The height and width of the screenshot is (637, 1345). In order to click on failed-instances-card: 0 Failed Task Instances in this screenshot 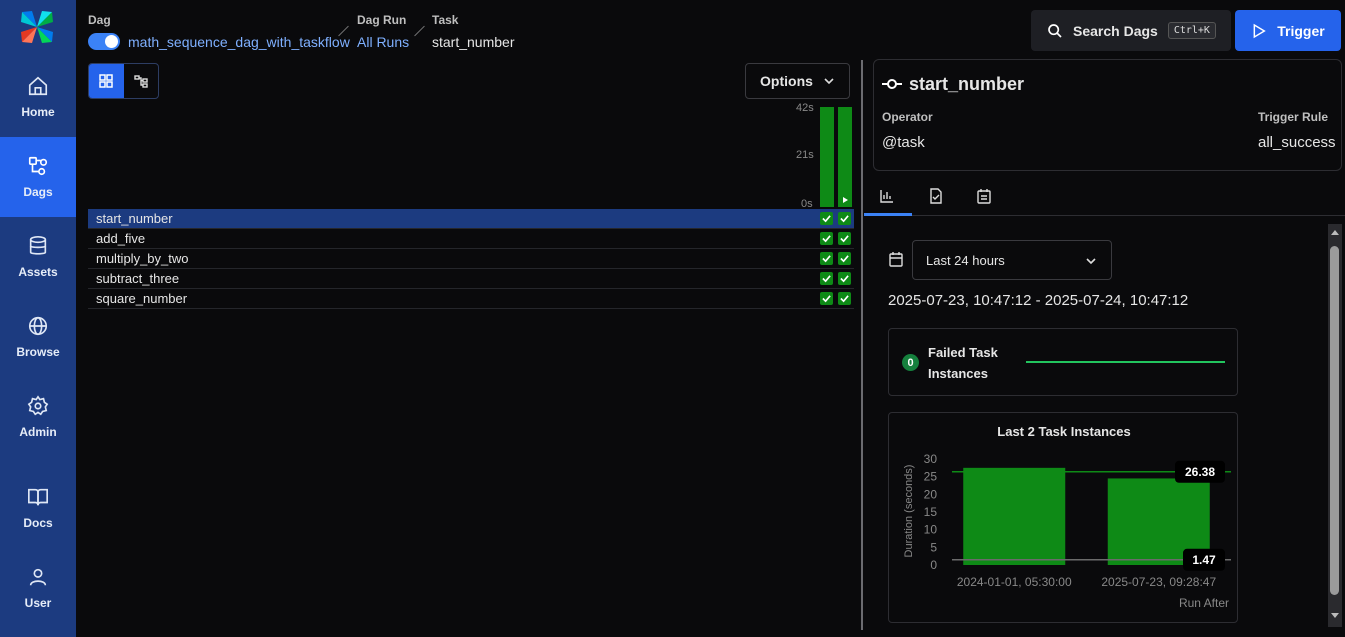, I will do `click(1063, 362)`.